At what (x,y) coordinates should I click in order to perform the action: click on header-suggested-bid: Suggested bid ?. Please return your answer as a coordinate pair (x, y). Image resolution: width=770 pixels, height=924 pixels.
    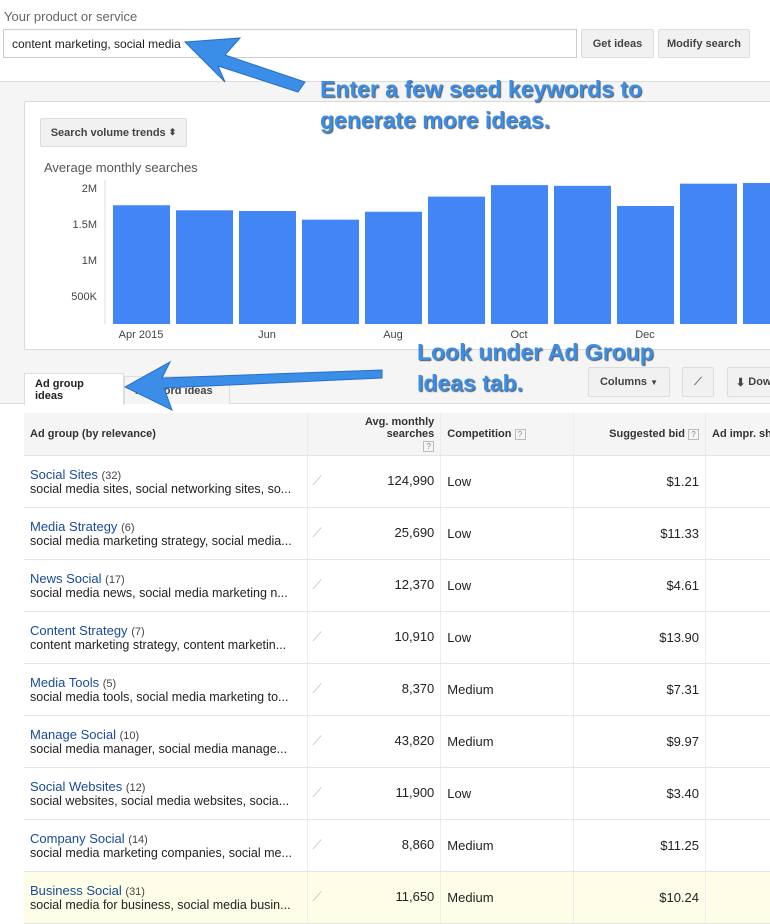
    Looking at the image, I should click on (640, 434).